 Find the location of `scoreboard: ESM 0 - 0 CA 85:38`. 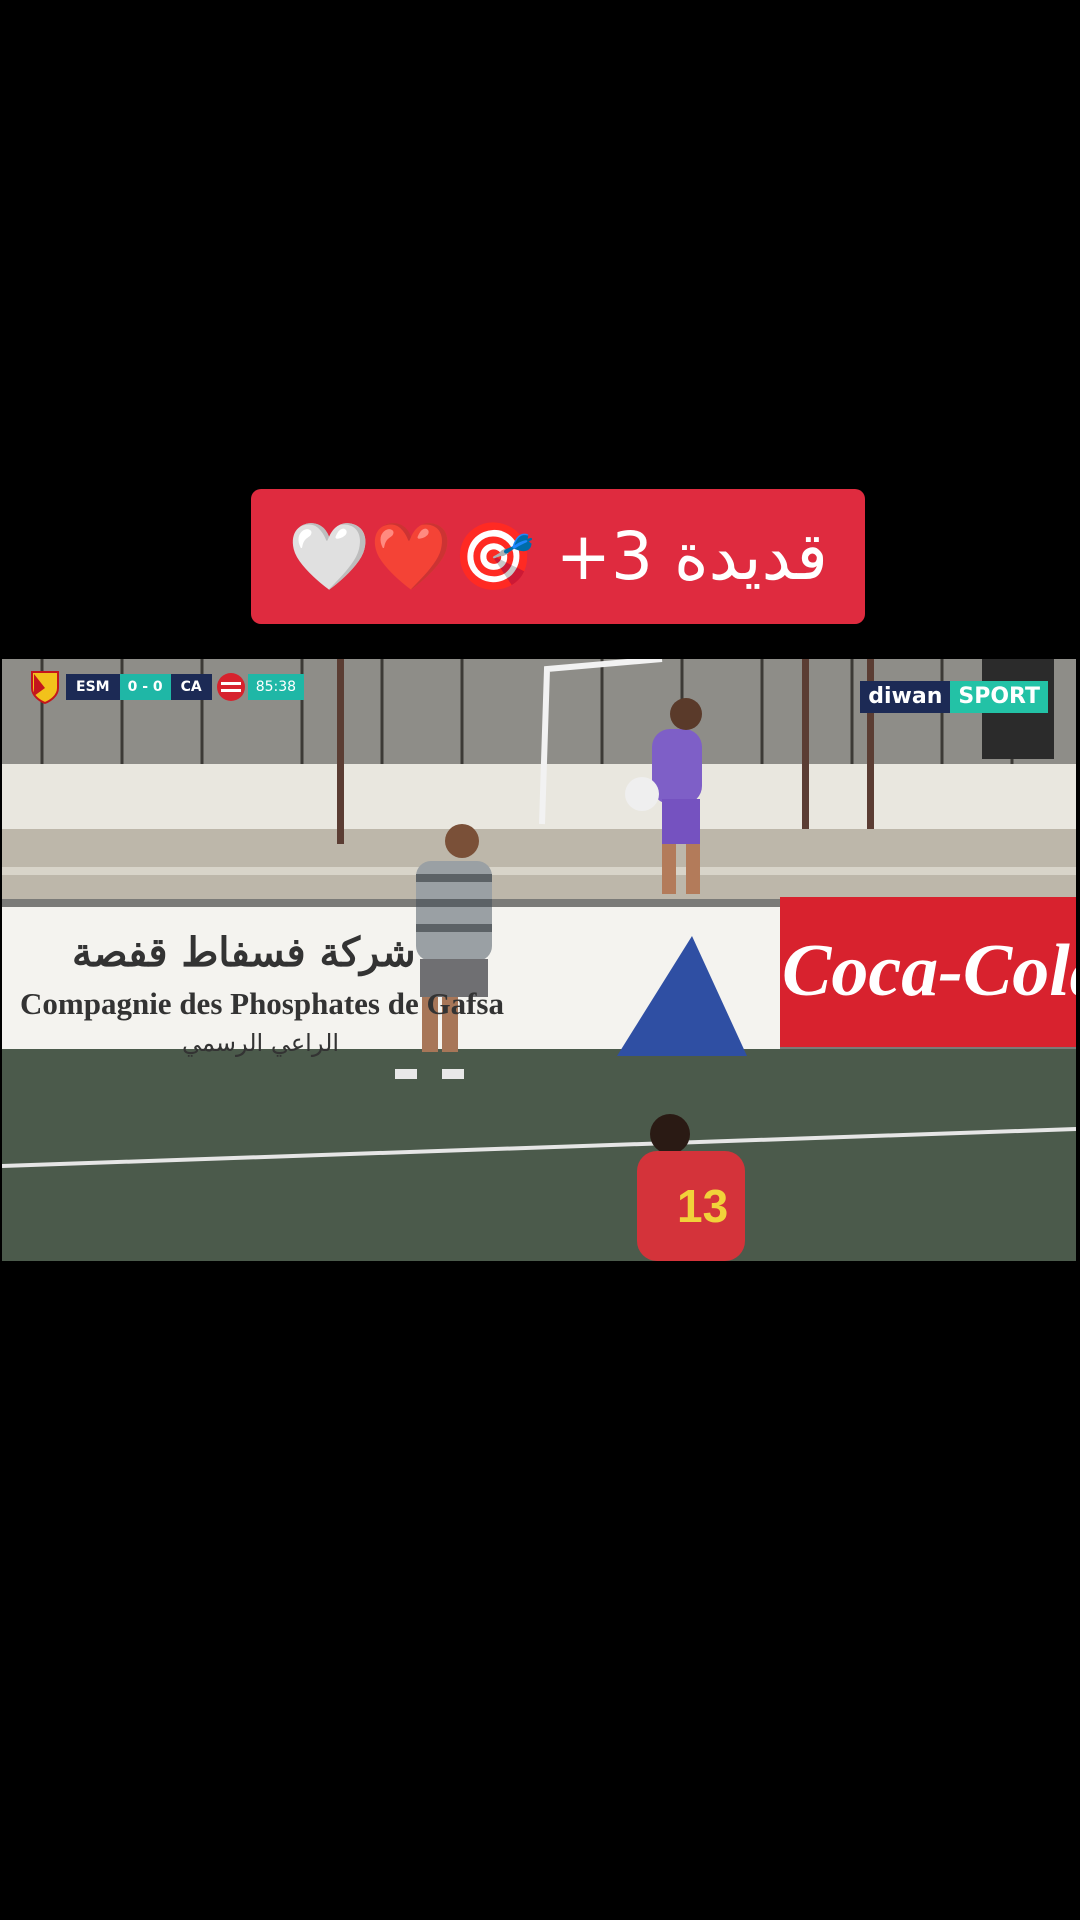

scoreboard: ESM 0 - 0 CA 85:38 is located at coordinates (167, 687).